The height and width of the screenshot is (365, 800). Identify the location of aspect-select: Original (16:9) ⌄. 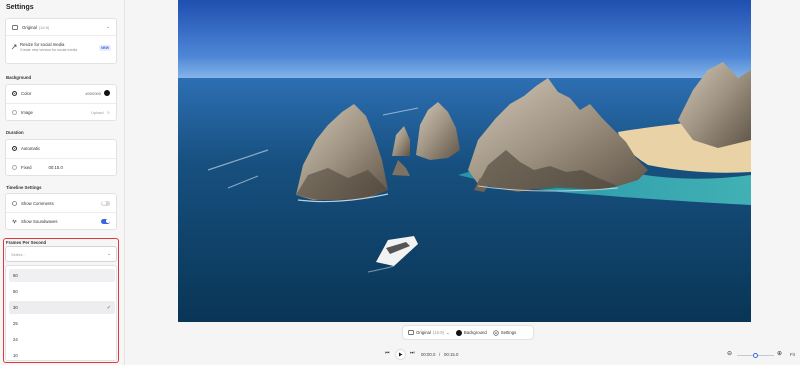
(61, 27).